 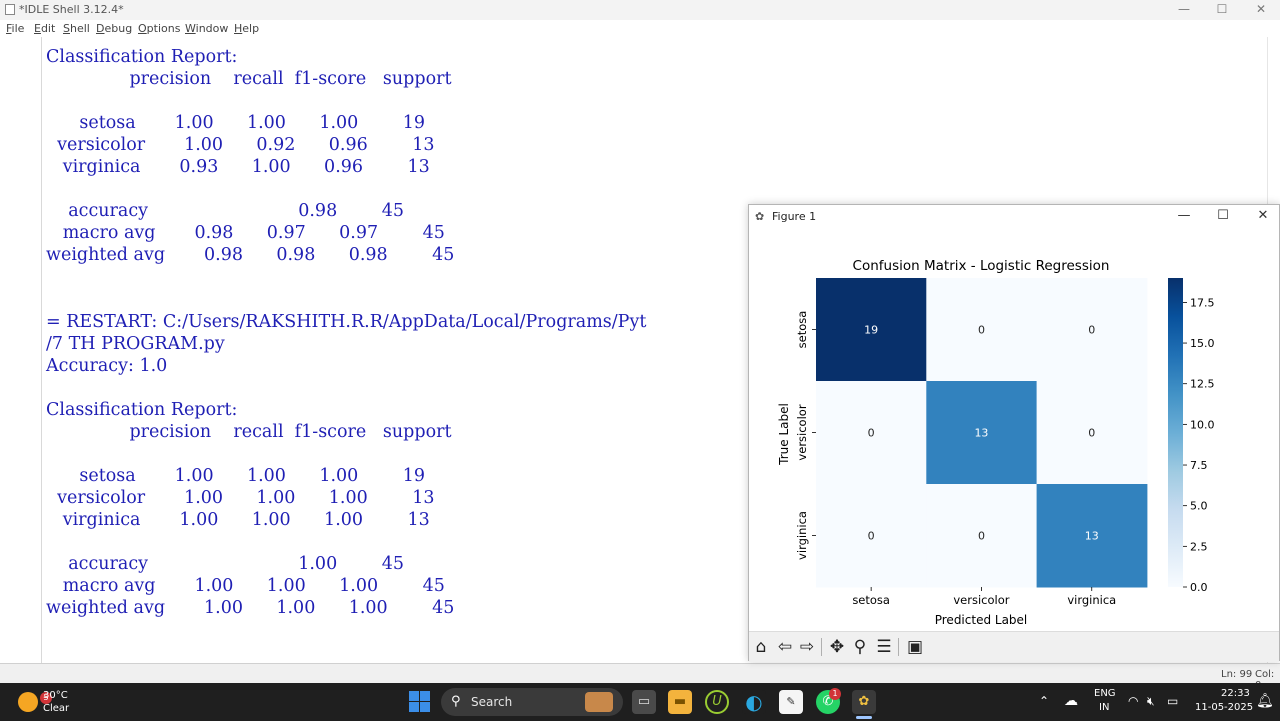 What do you see at coordinates (640, 677) in the screenshot?
I see `status-bar: Ln: 99 Col: 0` at bounding box center [640, 677].